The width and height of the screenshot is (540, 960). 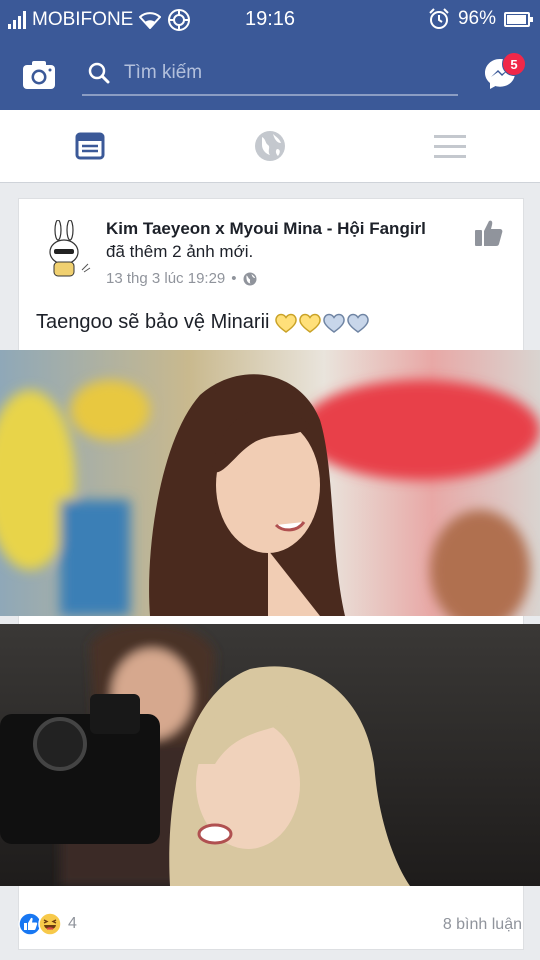 I want to click on news-feed-icon, so click(x=90, y=146).